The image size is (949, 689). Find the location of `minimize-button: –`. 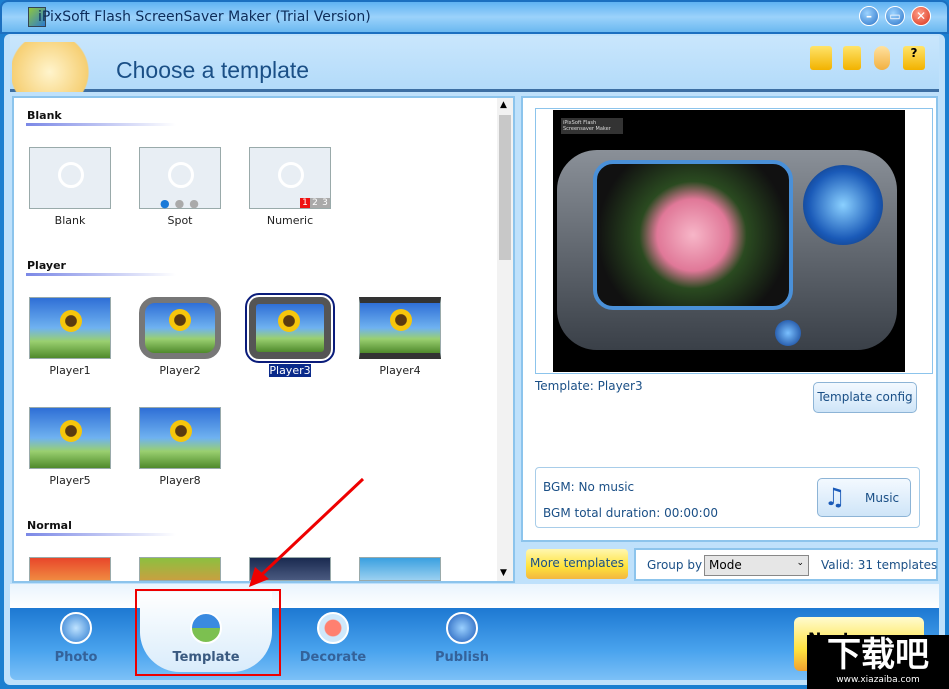

minimize-button: – is located at coordinates (869, 16).